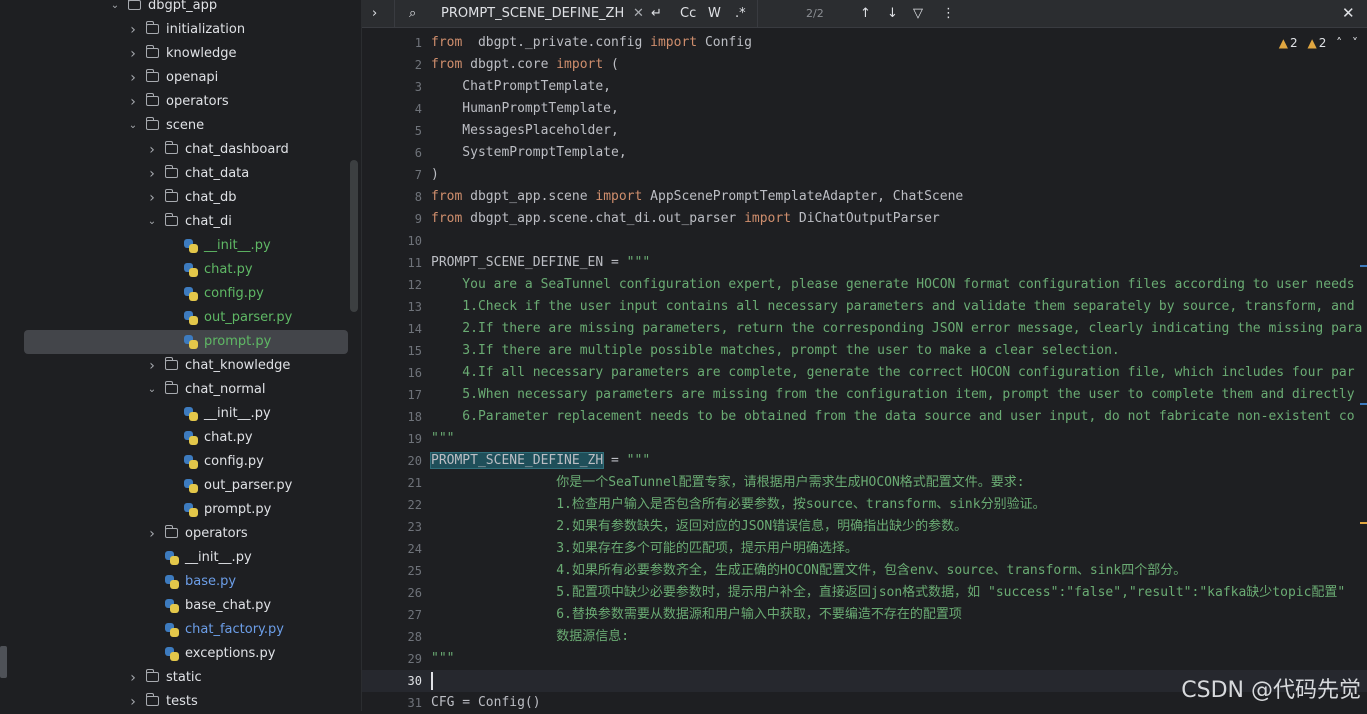 This screenshot has width=1367, height=714. I want to click on history-icon: ↵, so click(656, 13).